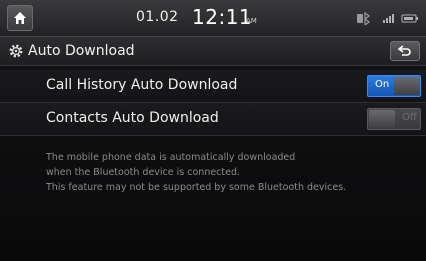 This screenshot has width=426, height=261. What do you see at coordinates (157, 17) in the screenshot?
I see `status-date: 01.02` at bounding box center [157, 17].